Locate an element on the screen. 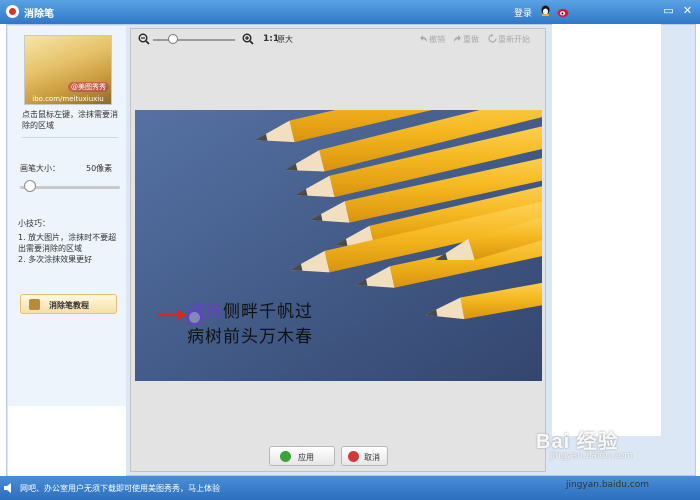  tutorial-button: 消除笔教程 is located at coordinates (68, 304).